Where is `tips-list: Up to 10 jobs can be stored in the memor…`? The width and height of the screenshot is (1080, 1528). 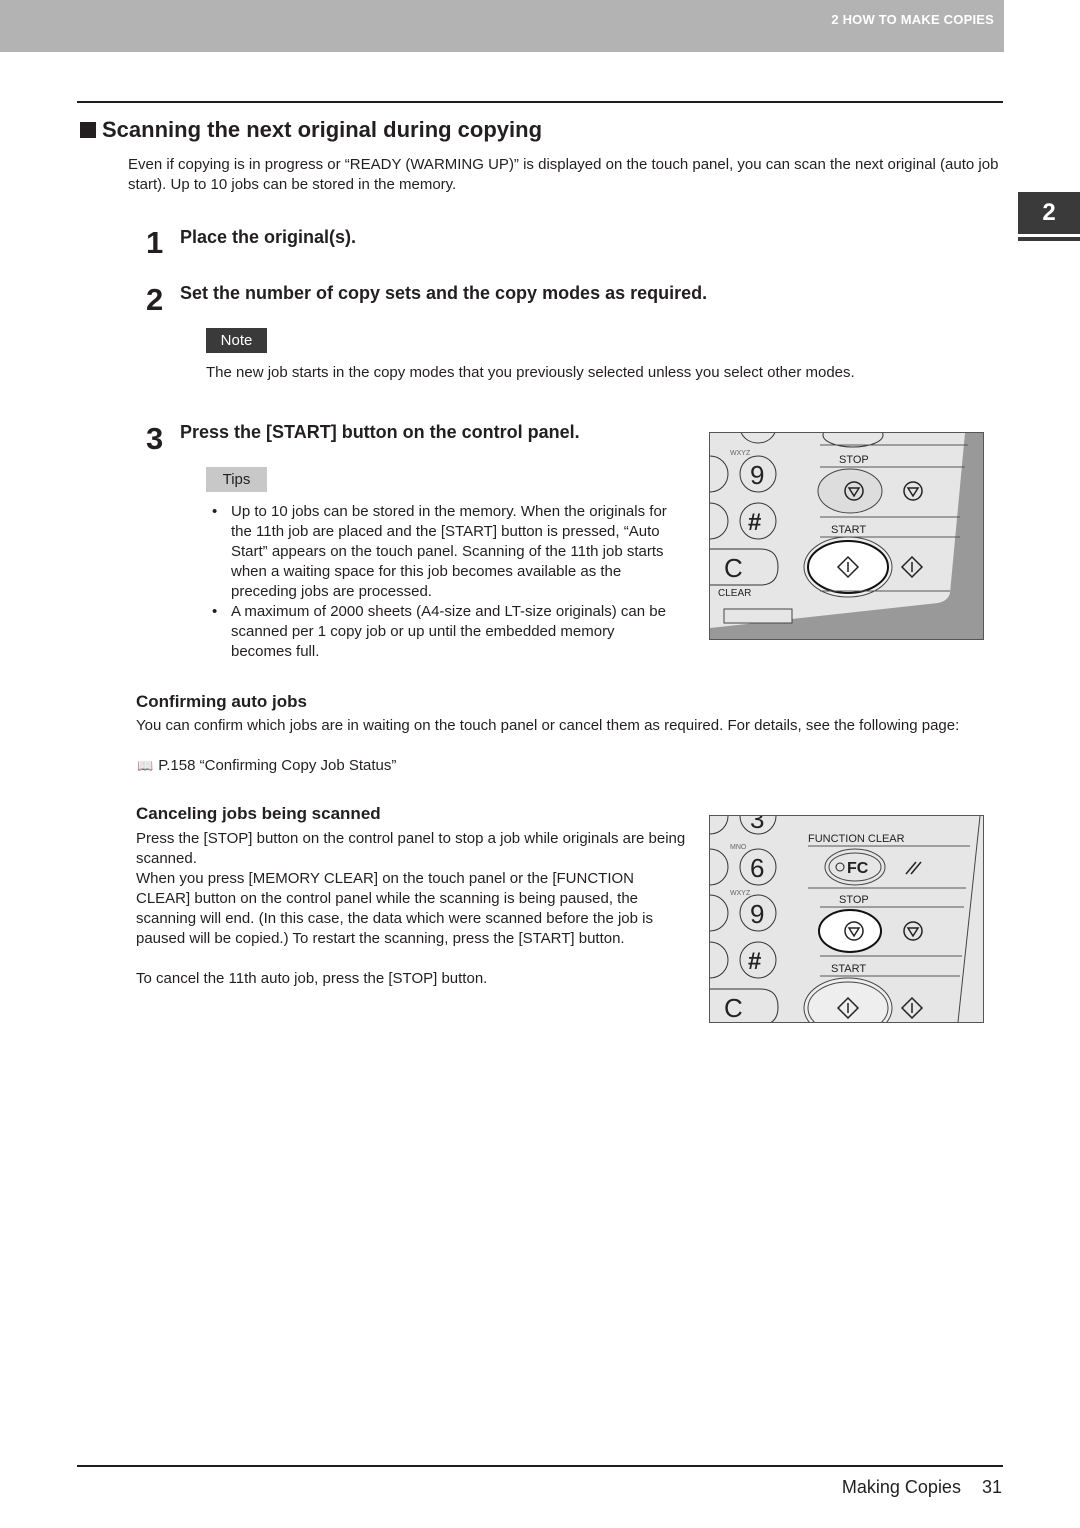
tips-list: Up to 10 jobs can be stored in the memor… is located at coordinates (442, 582).